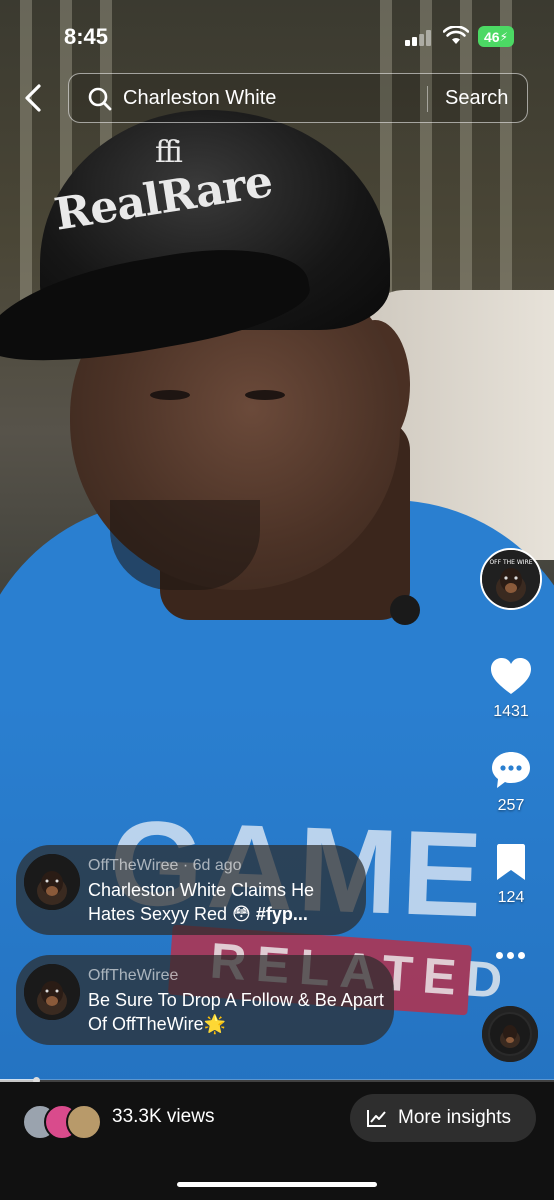  I want to click on back-arrow-icon, so click(33, 98).